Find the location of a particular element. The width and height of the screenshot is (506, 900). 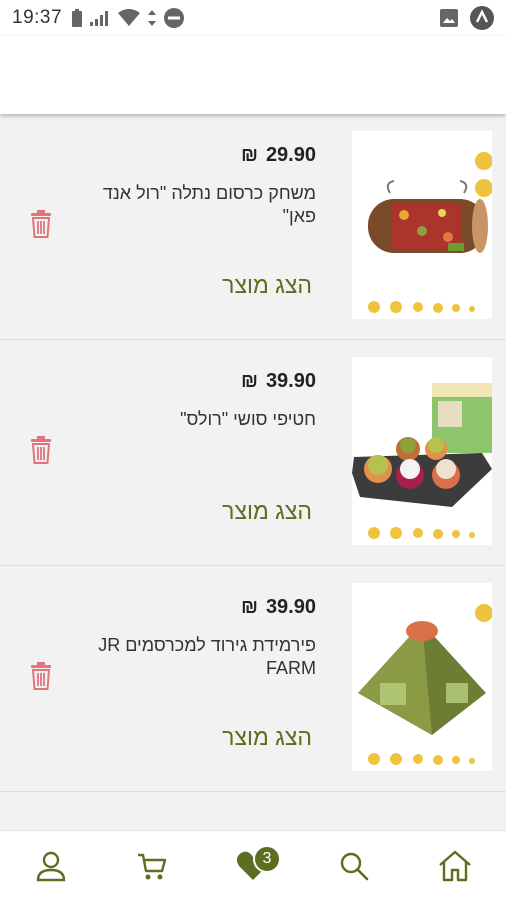

price: ₪ 29.90 is located at coordinates (278, 155).